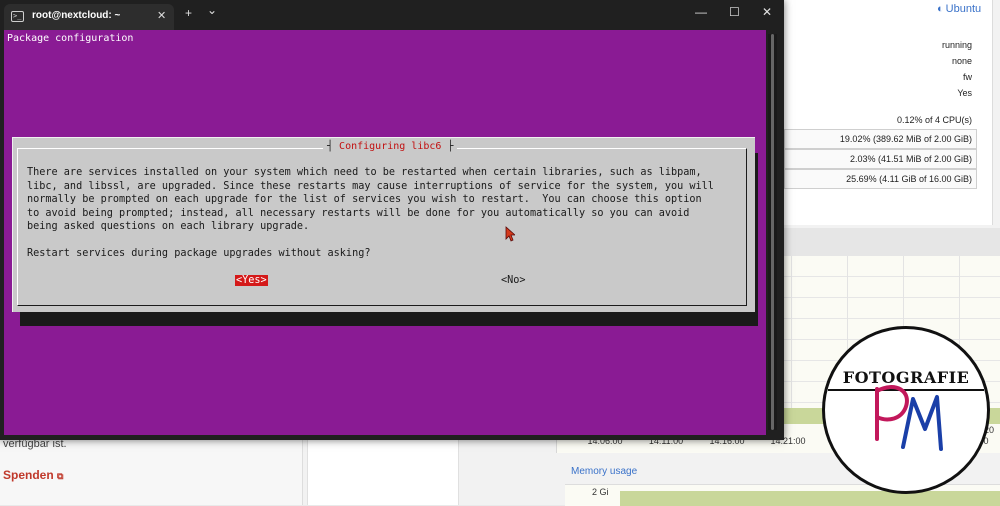  Describe the element at coordinates (961, 61) in the screenshot. I see `status-value-ha: none` at that location.